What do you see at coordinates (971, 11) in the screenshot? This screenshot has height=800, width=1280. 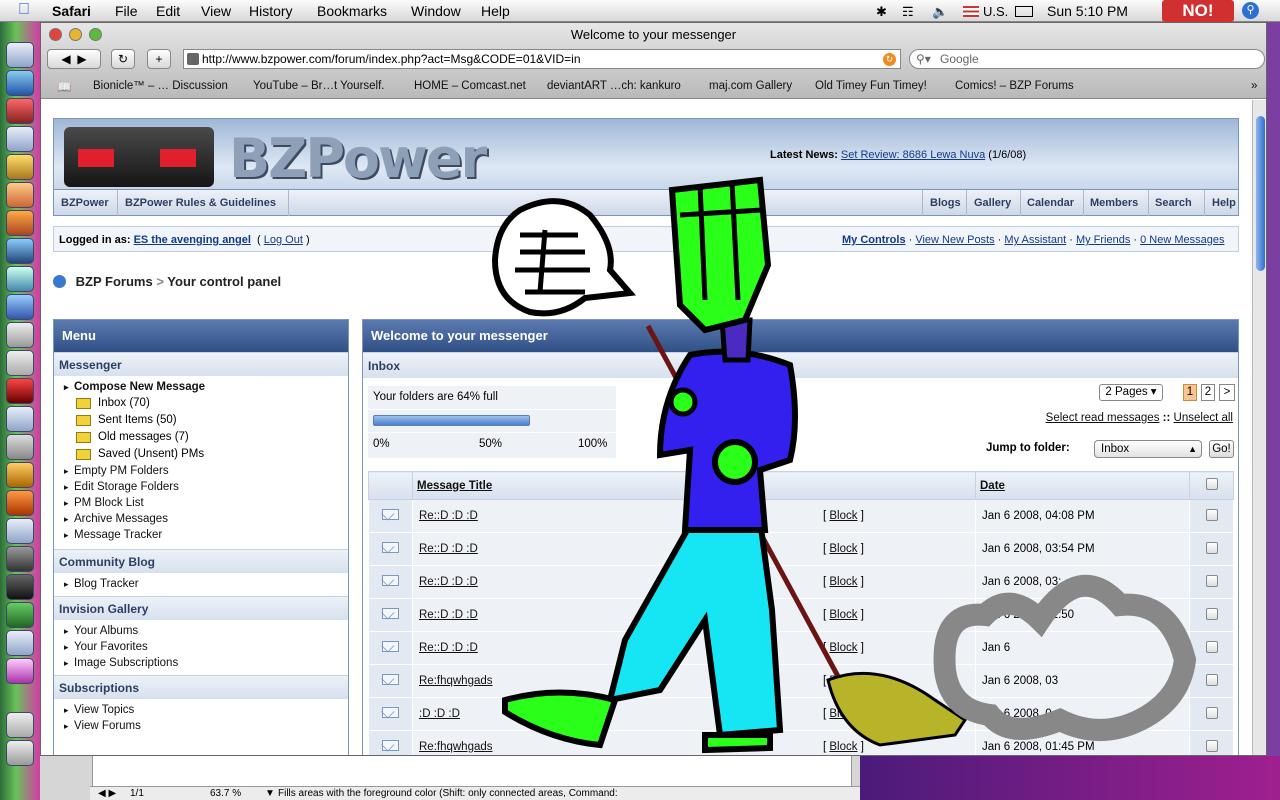 I see `flag-icon` at bounding box center [971, 11].